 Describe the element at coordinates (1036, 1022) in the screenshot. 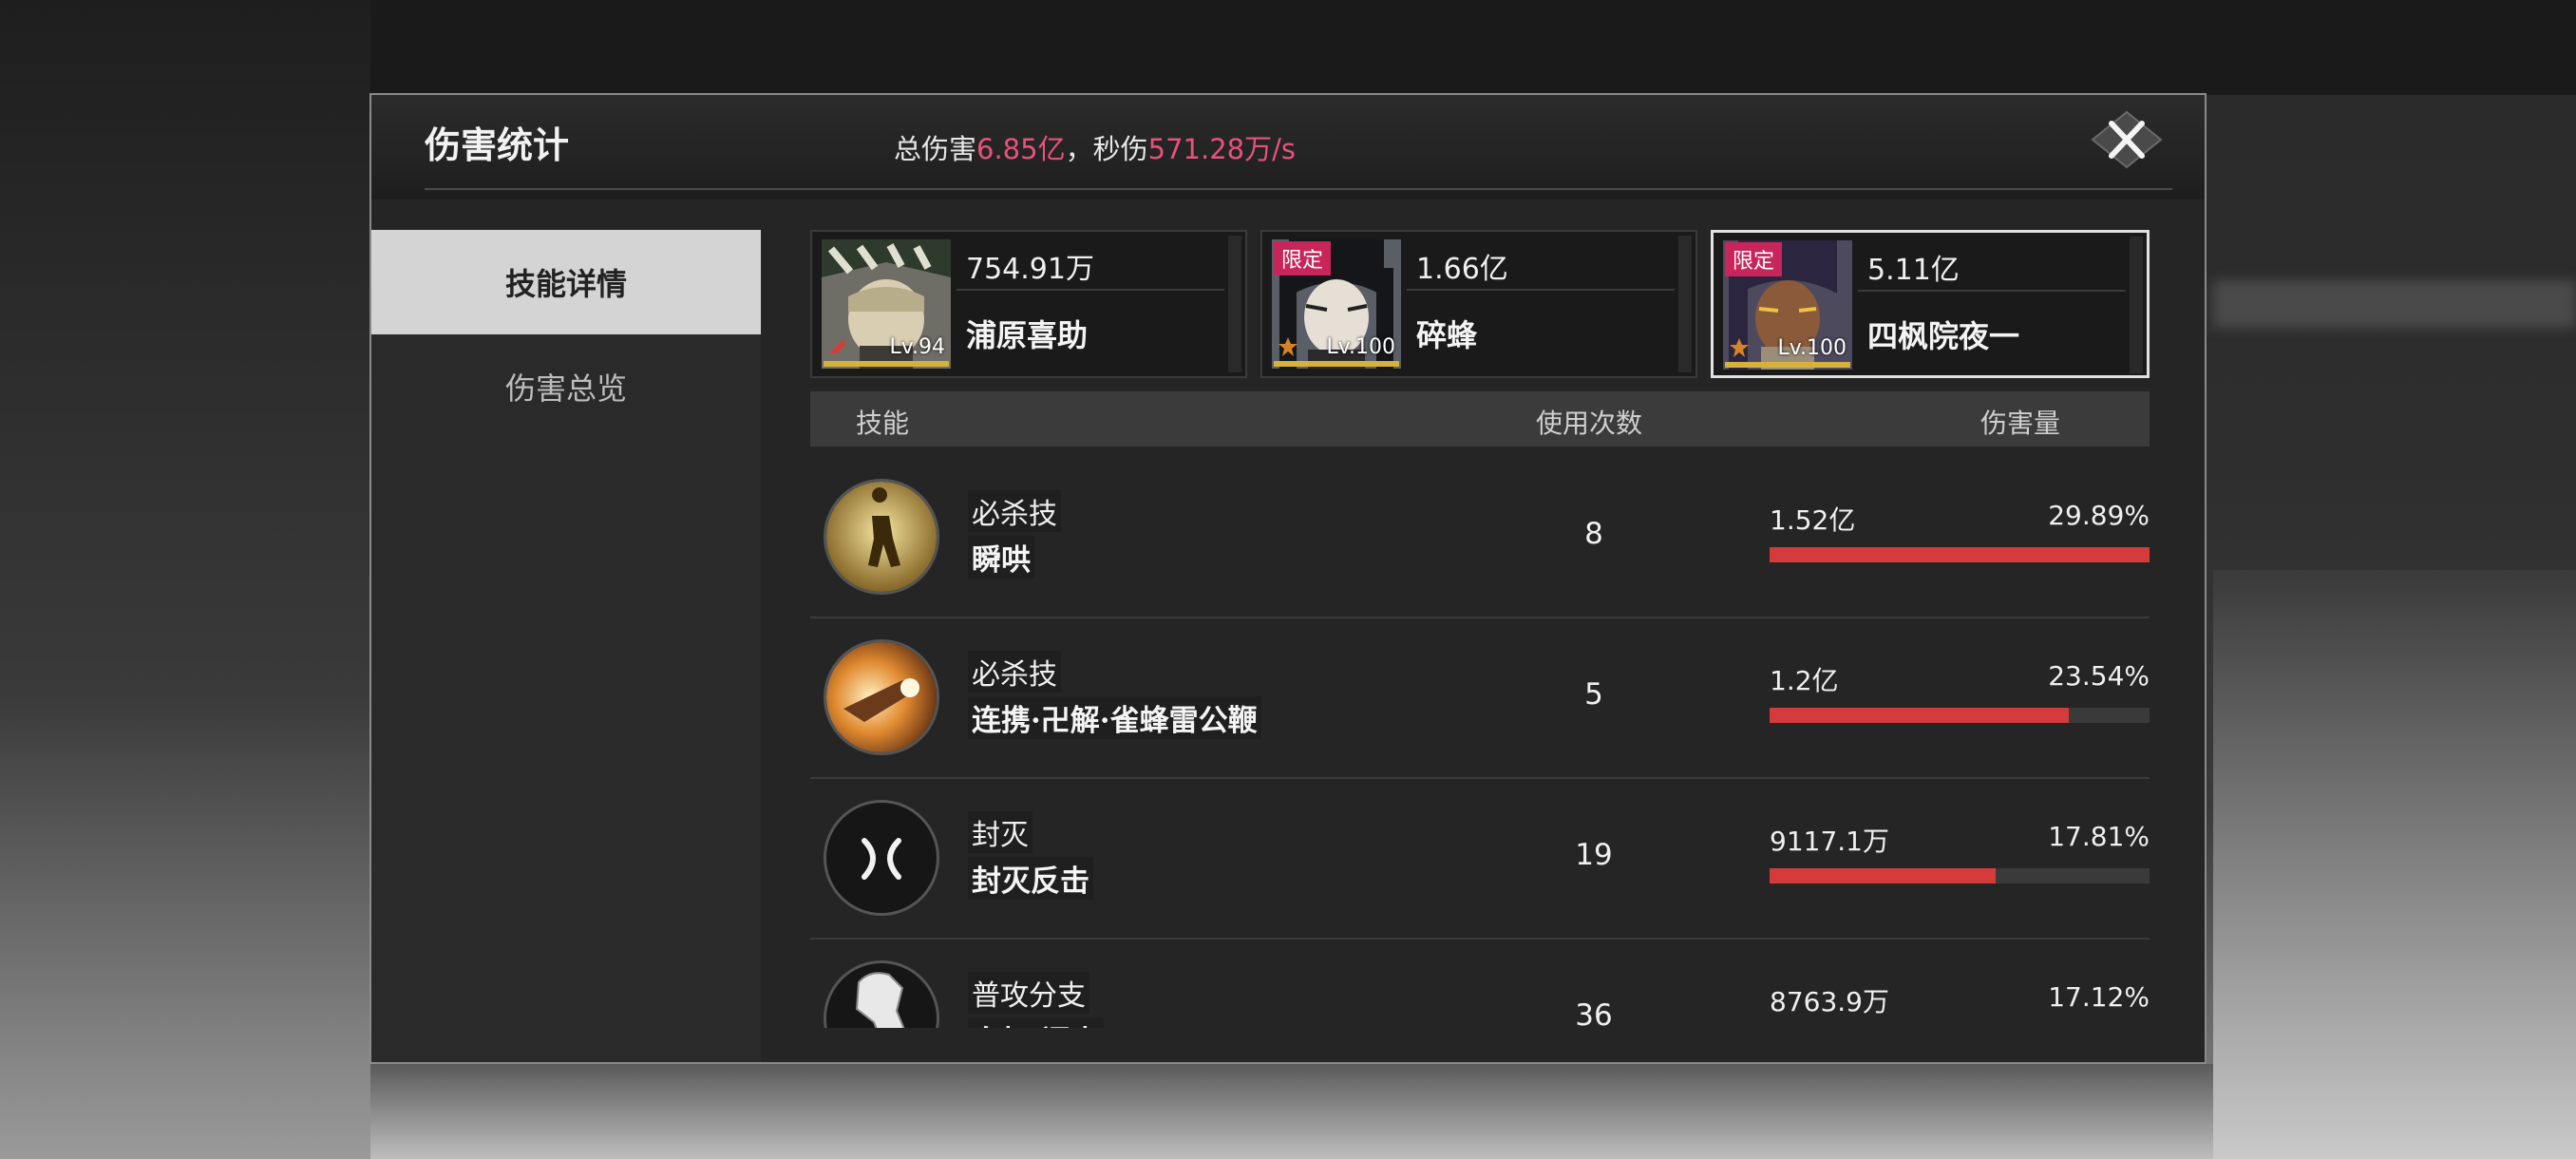

I see `skill-name: 白打·闪击` at that location.